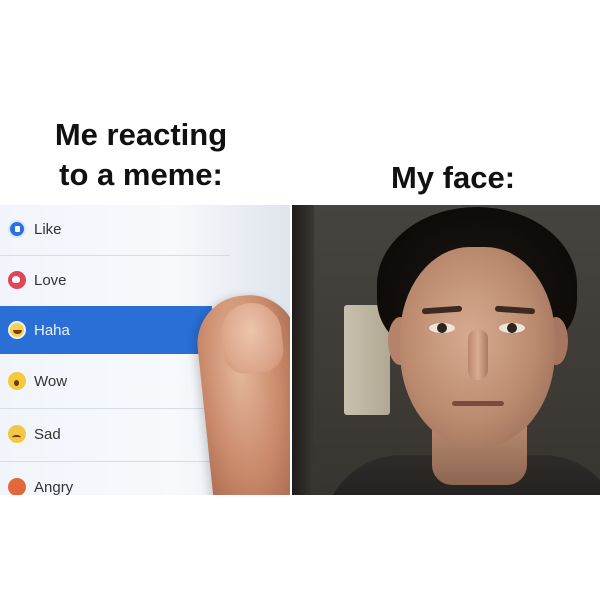 This screenshot has width=600, height=600. What do you see at coordinates (17, 280) in the screenshot?
I see `love-icon` at bounding box center [17, 280].